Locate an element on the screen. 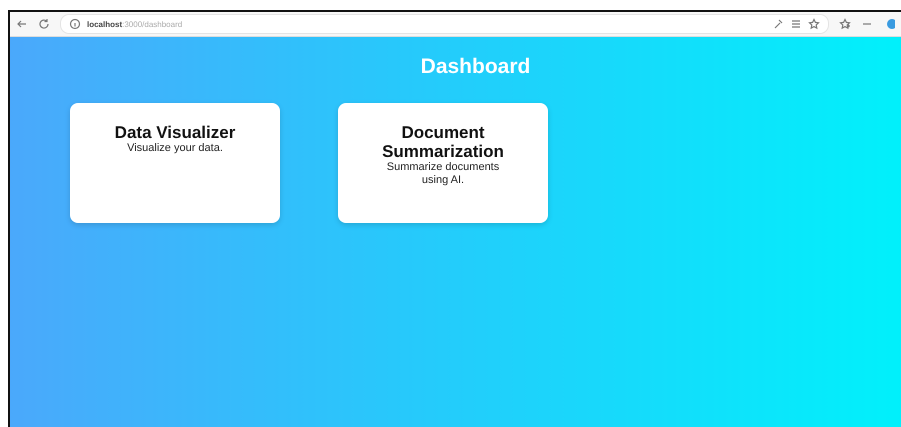 The height and width of the screenshot is (427, 901). dashboard-card: Document Summarization Summarize documents using AI. is located at coordinates (443, 163).